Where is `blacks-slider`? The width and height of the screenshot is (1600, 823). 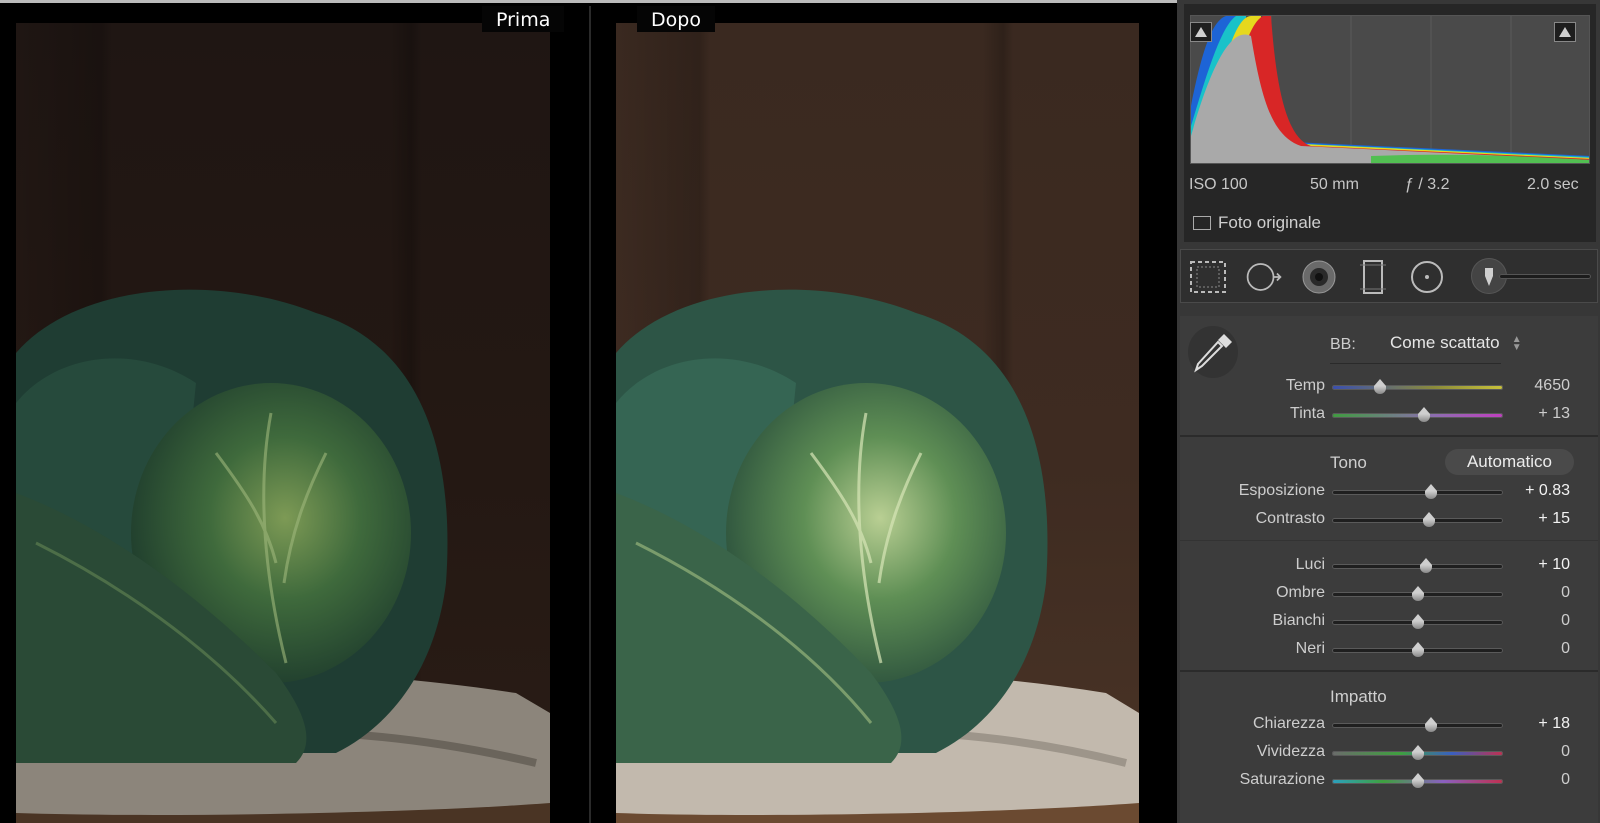
blacks-slider is located at coordinates (1417, 649).